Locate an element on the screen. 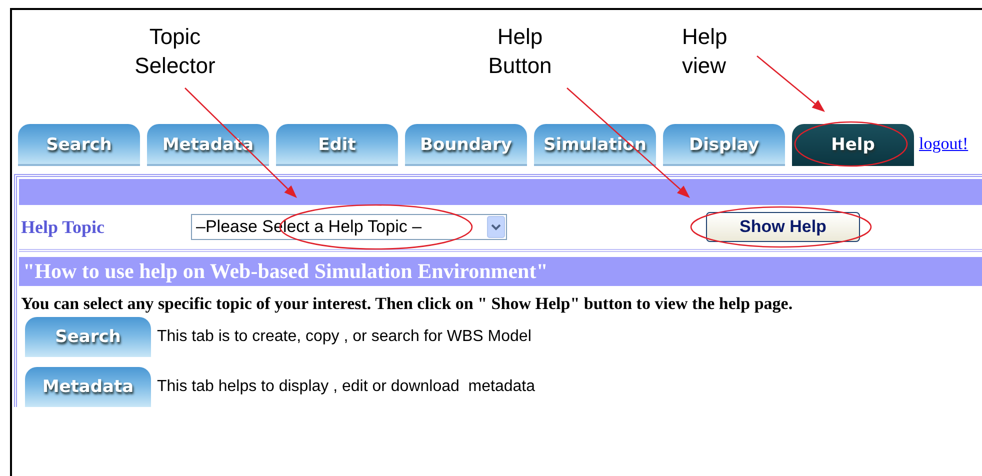 The image size is (982, 476). tab: Edit is located at coordinates (337, 145).